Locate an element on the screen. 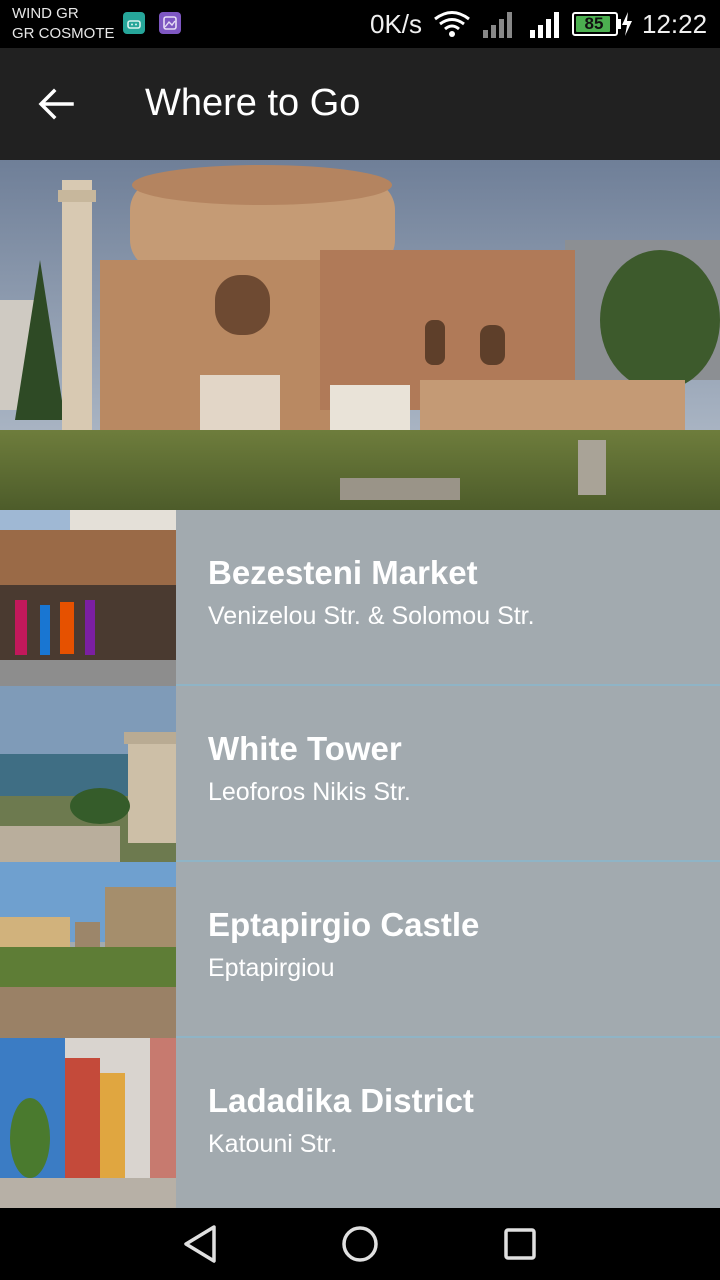 Image resolution: width=720 pixels, height=1280 pixels. wifi-icon is located at coordinates (452, 24).